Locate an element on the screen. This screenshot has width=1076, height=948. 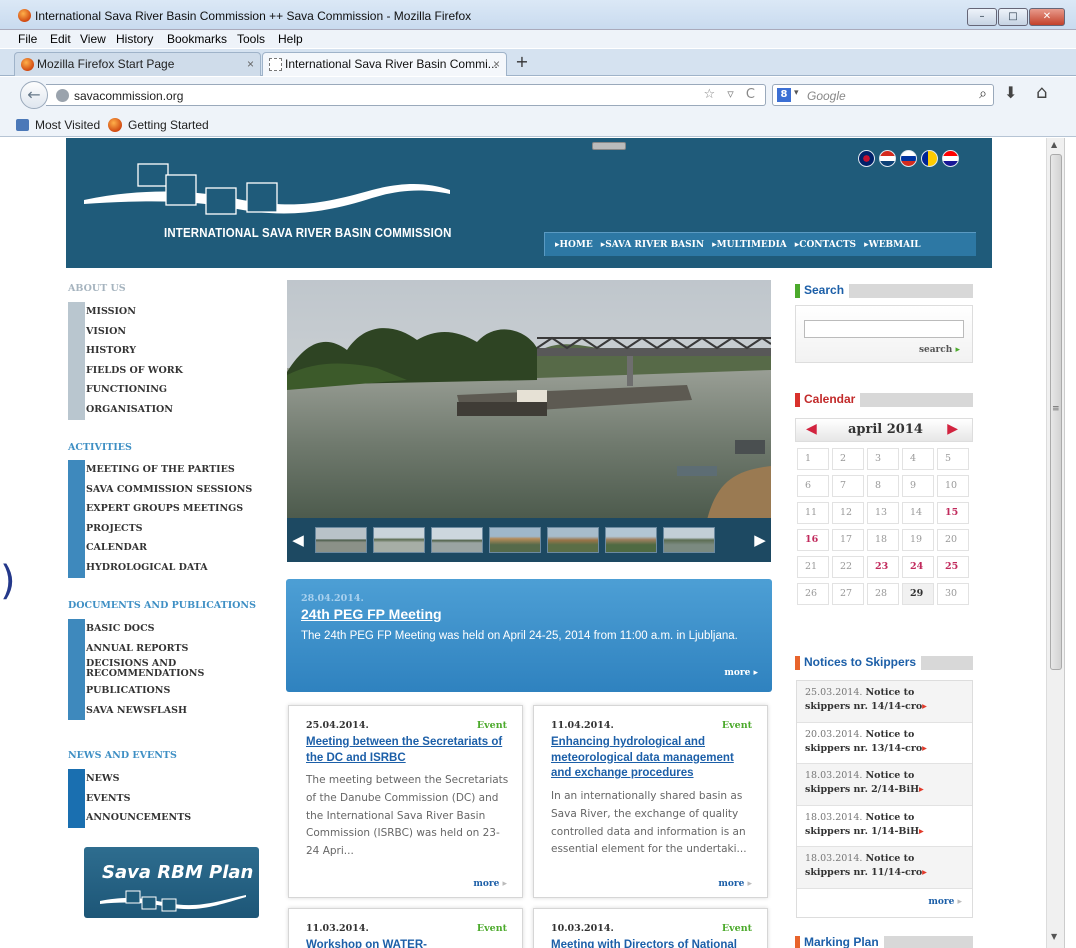
calendar-day: 4 is located at coordinates (918, 459).